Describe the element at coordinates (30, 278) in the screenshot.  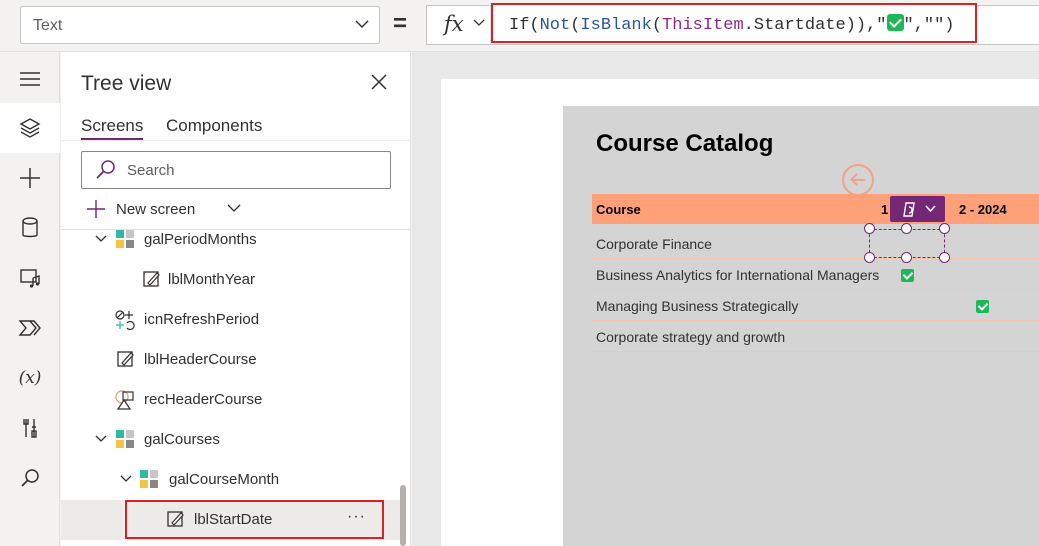
I see `media-icon` at that location.